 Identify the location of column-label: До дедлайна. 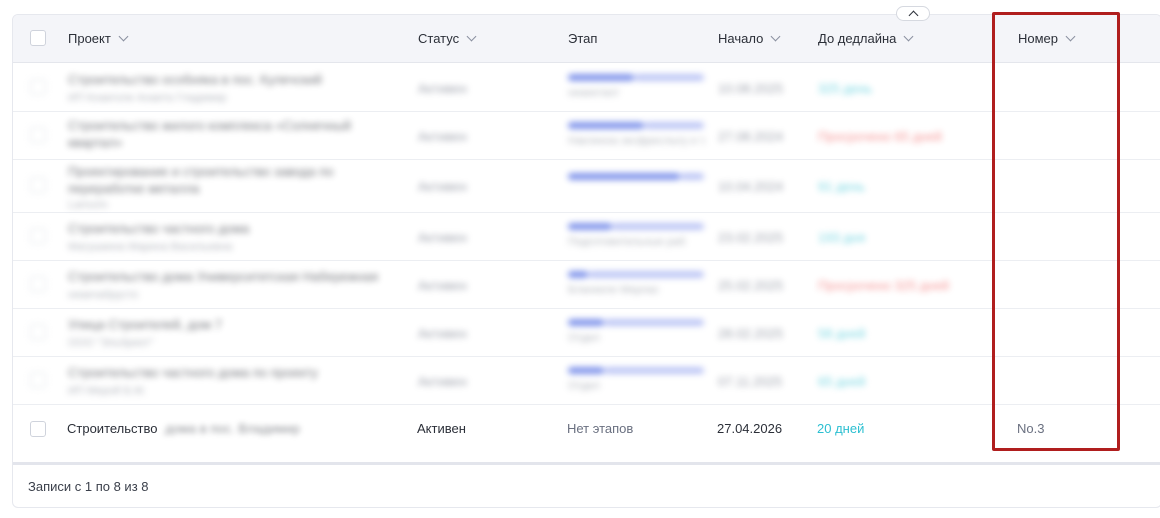
(857, 38).